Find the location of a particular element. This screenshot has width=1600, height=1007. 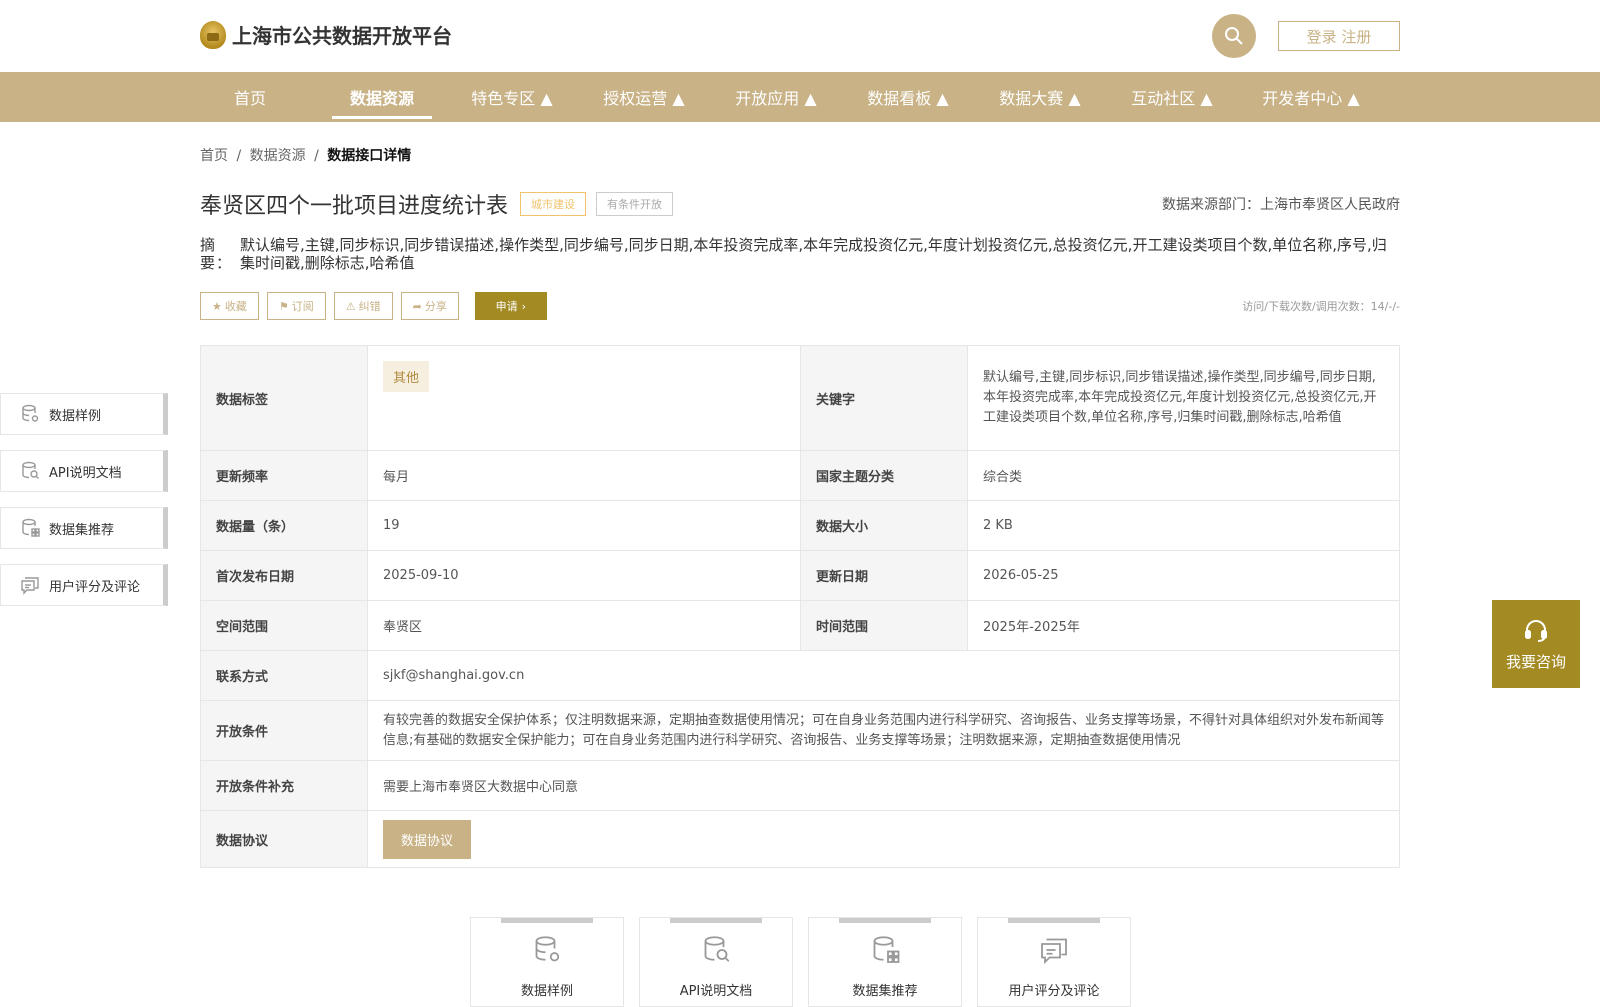

table-label: 国家主题分类 is located at coordinates (884, 475).